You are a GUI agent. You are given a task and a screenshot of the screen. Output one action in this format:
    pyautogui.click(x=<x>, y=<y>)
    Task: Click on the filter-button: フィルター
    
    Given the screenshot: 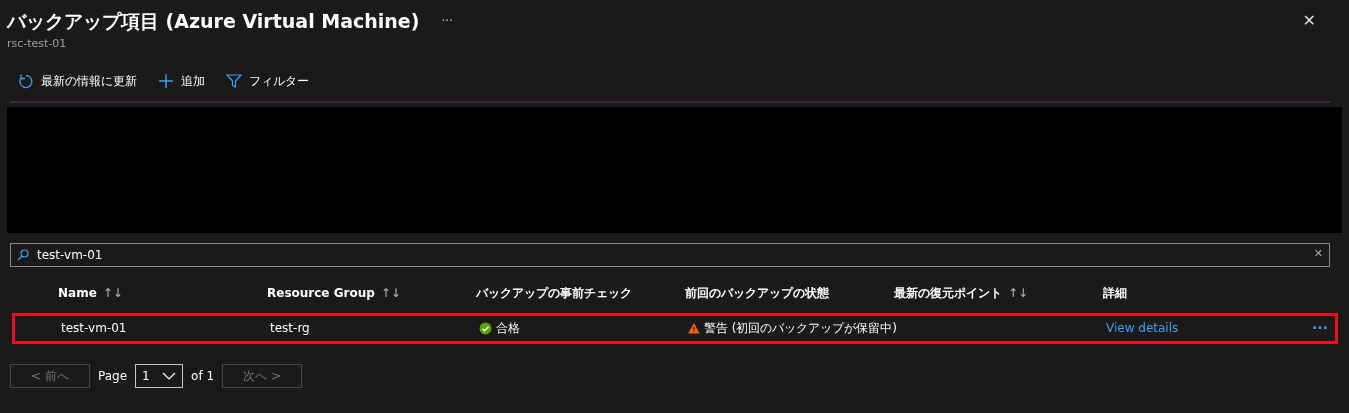 What is the action you would take?
    pyautogui.click(x=267, y=80)
    